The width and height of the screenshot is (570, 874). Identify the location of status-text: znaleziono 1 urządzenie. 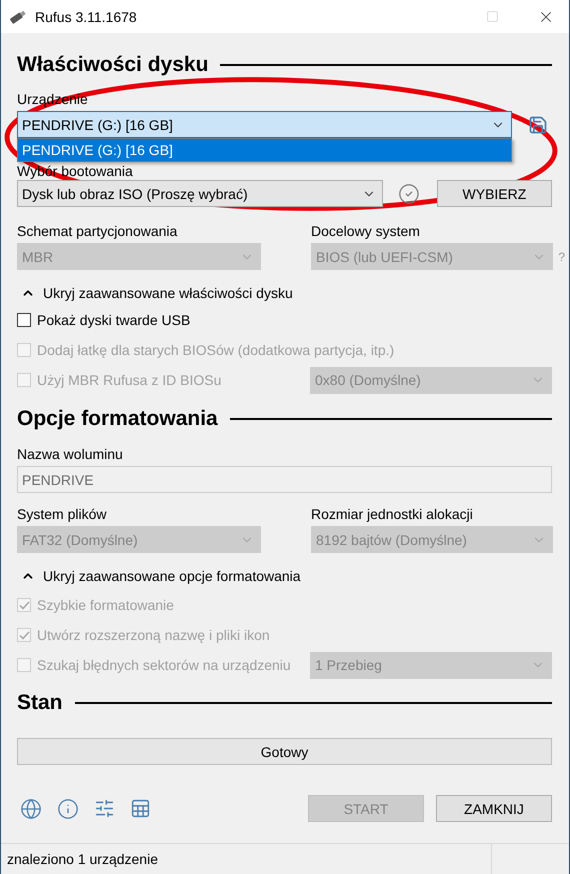
(82, 859).